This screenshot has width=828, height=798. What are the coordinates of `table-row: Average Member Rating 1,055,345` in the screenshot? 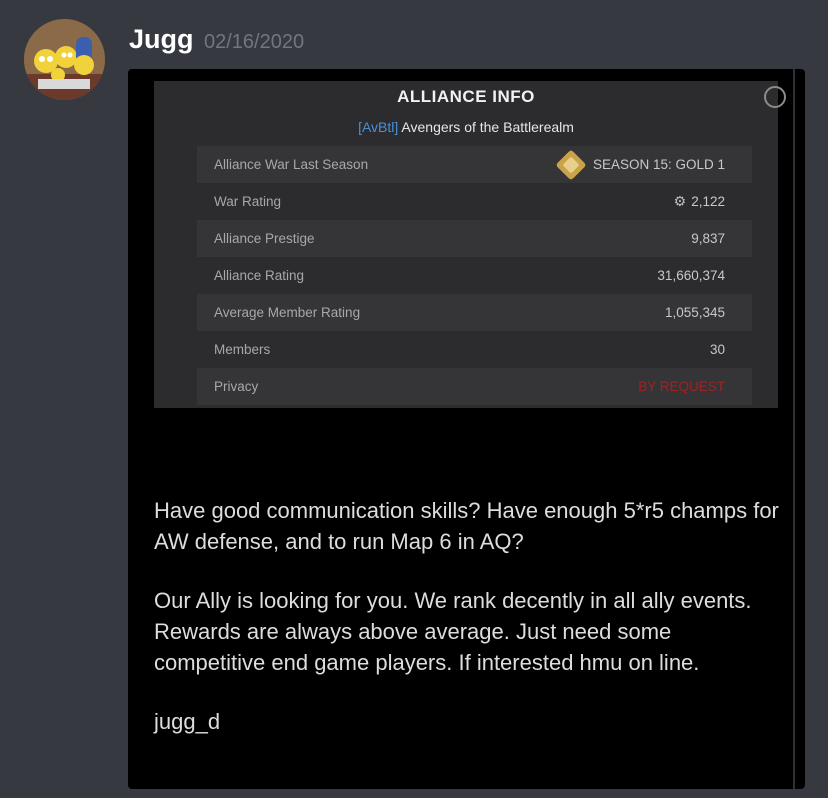 It's located at (474, 312).